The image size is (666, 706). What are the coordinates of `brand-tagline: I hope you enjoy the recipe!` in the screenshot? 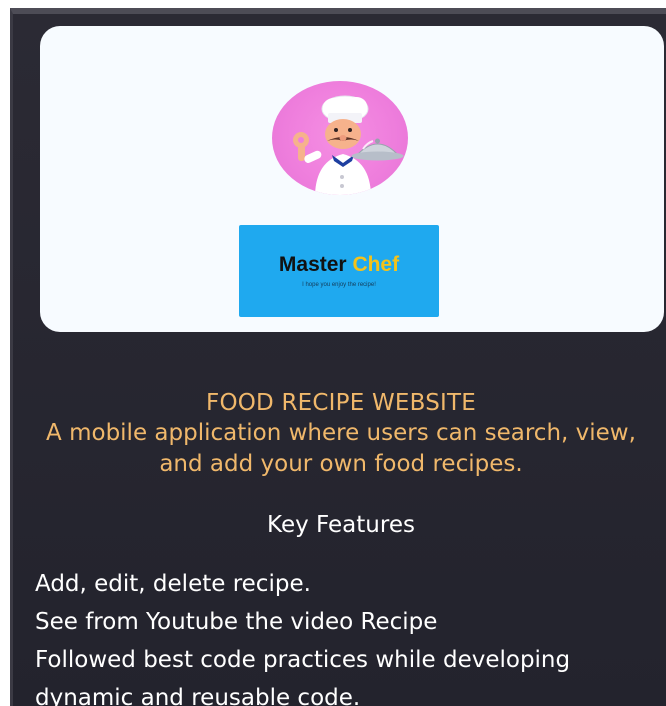 It's located at (339, 285).